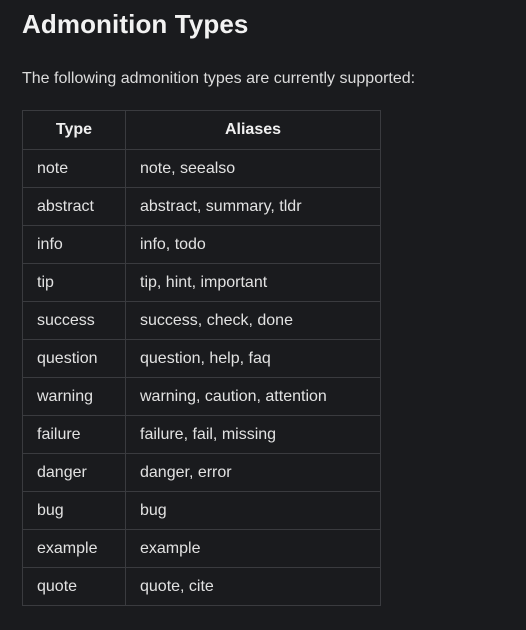 Image resolution: width=526 pixels, height=630 pixels. I want to click on cell-type: bug, so click(74, 510).